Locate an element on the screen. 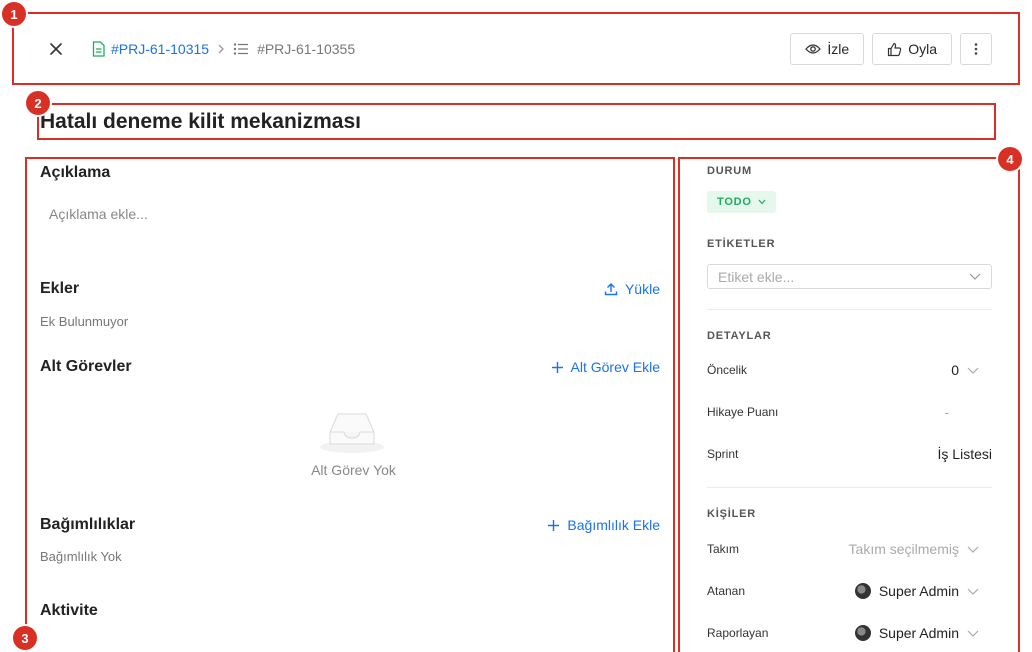 This screenshot has height=652, width=1032. activity-title: Aktivite is located at coordinates (69, 610).